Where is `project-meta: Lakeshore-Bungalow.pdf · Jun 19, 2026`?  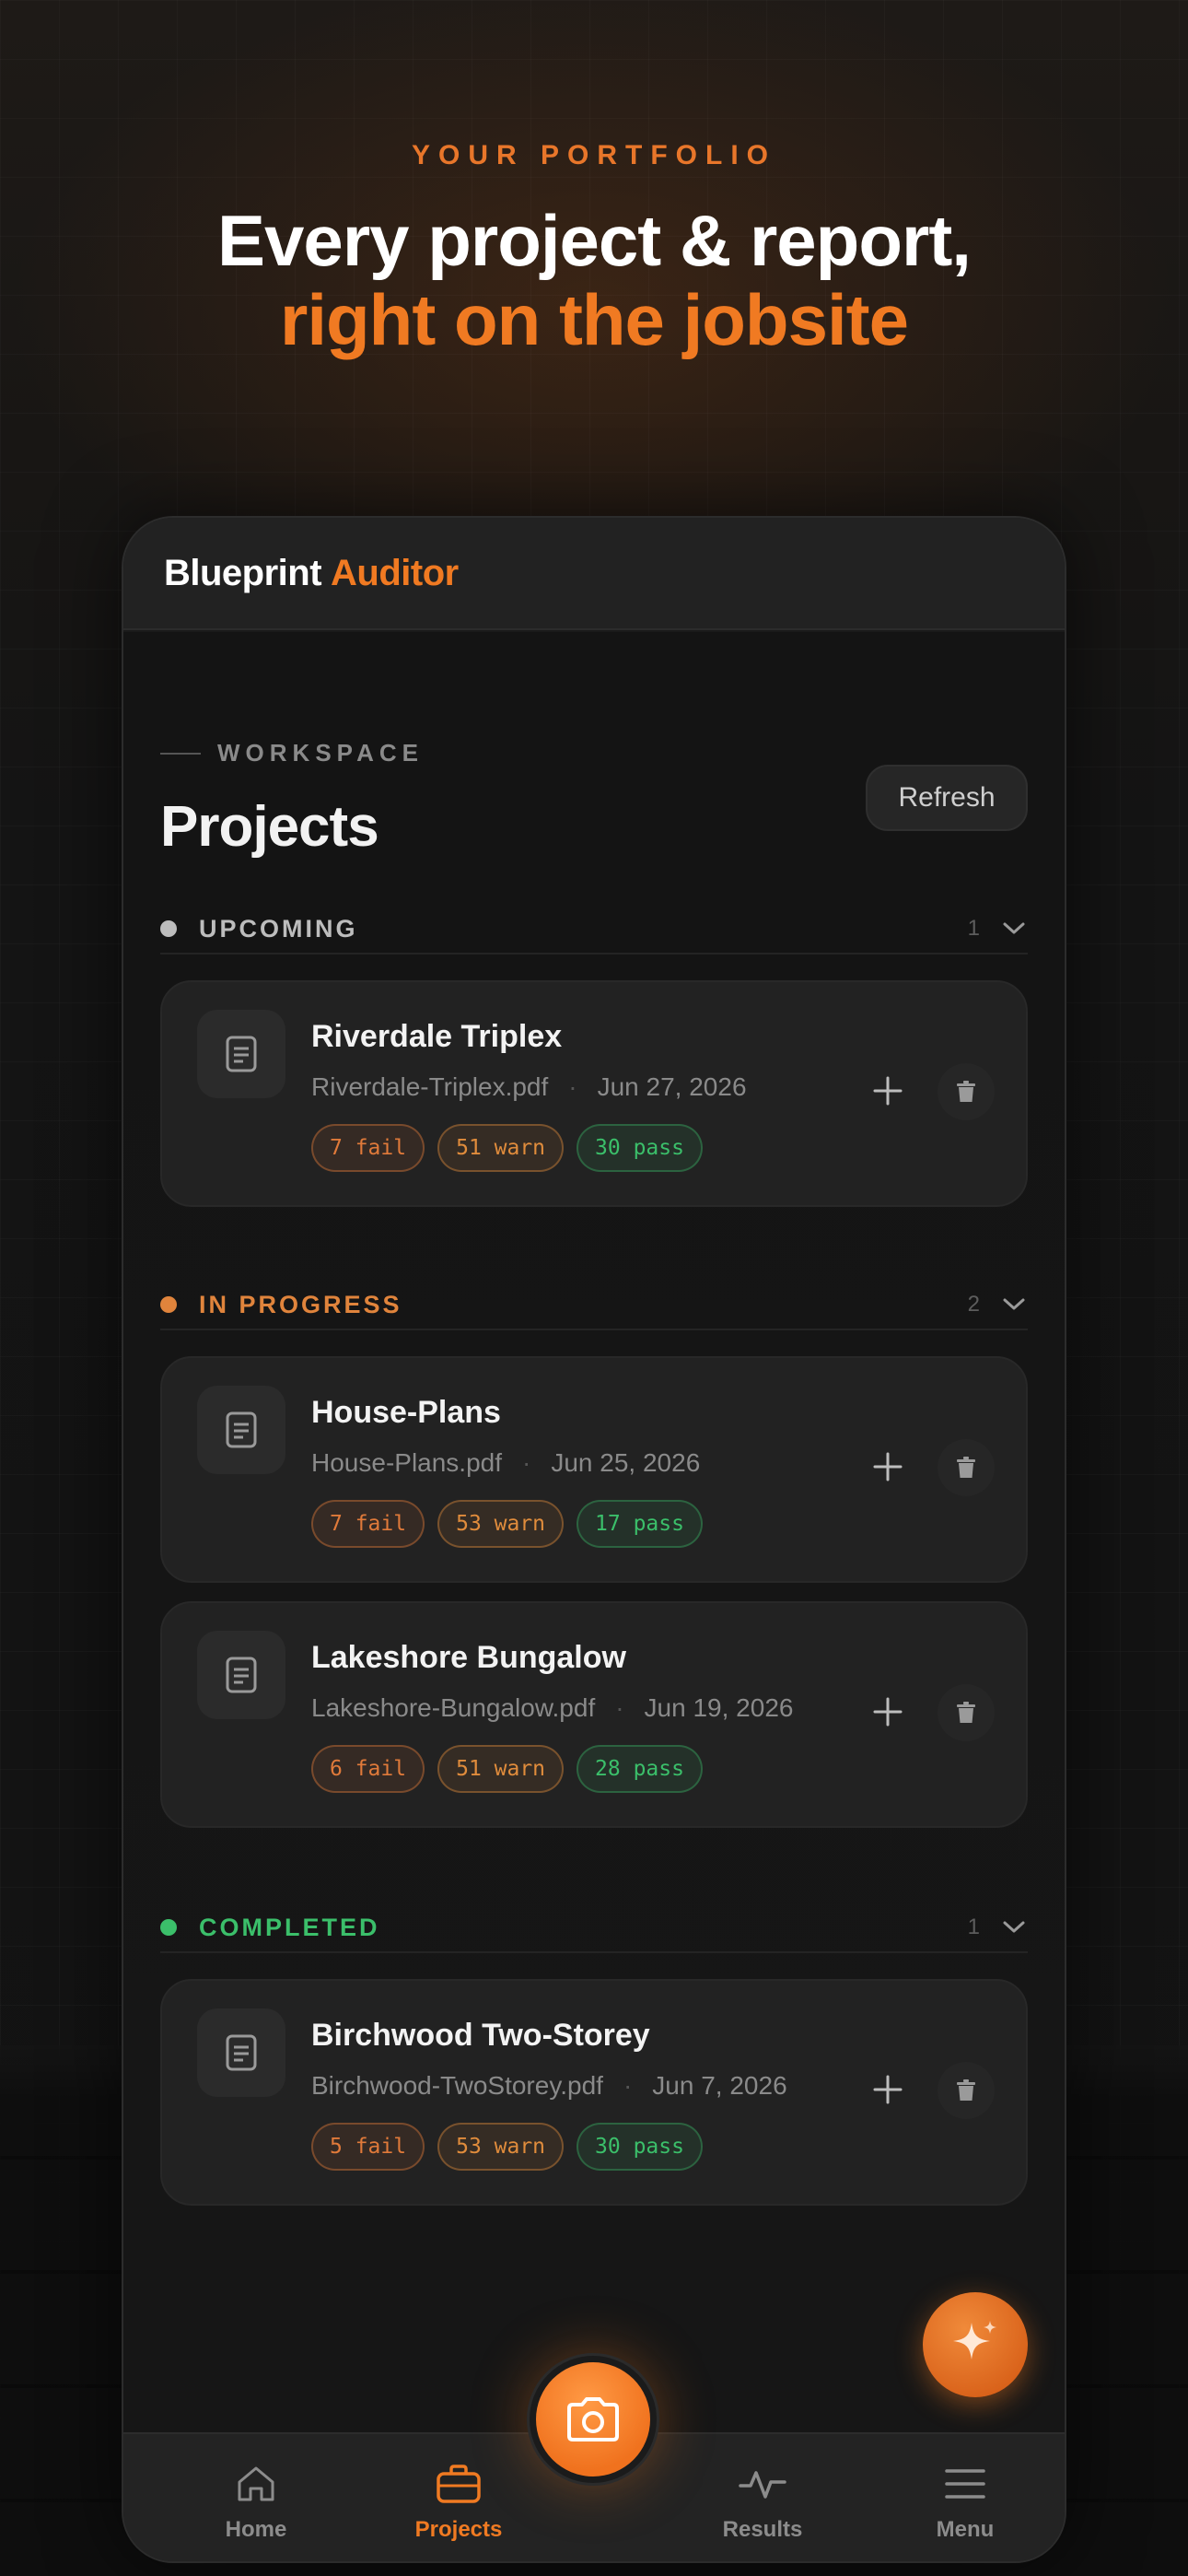
project-meta: Lakeshore-Bungalow.pdf · Jun 19, 2026 is located at coordinates (552, 1708).